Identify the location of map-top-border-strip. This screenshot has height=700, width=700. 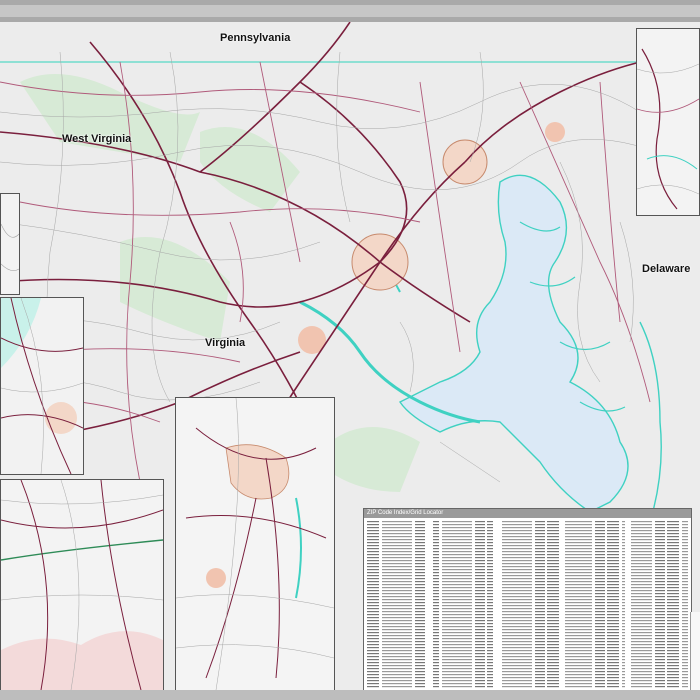
(350, 11).